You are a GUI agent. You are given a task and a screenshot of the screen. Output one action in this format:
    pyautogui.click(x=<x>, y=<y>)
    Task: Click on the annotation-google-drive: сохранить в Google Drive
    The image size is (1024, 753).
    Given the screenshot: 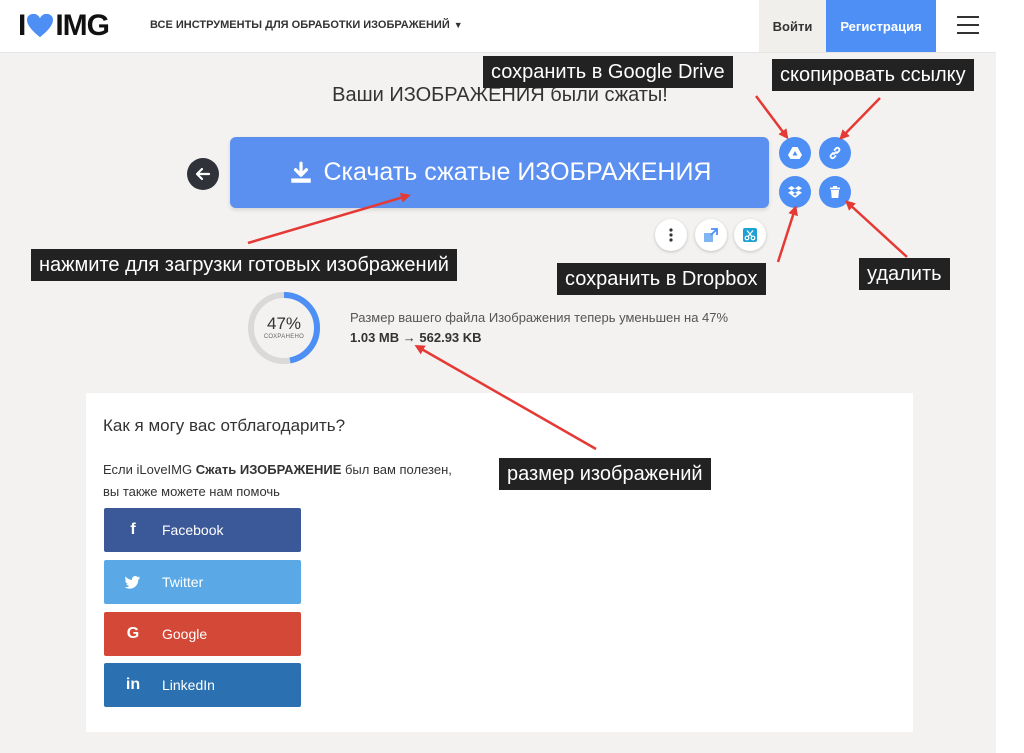 What is the action you would take?
    pyautogui.click(x=608, y=72)
    